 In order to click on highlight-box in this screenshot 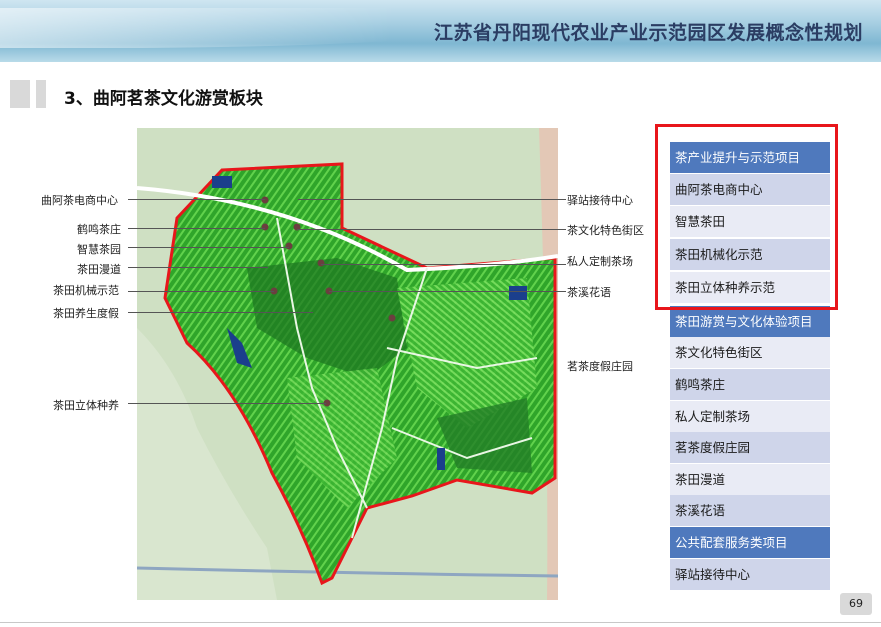, I will do `click(746, 217)`.